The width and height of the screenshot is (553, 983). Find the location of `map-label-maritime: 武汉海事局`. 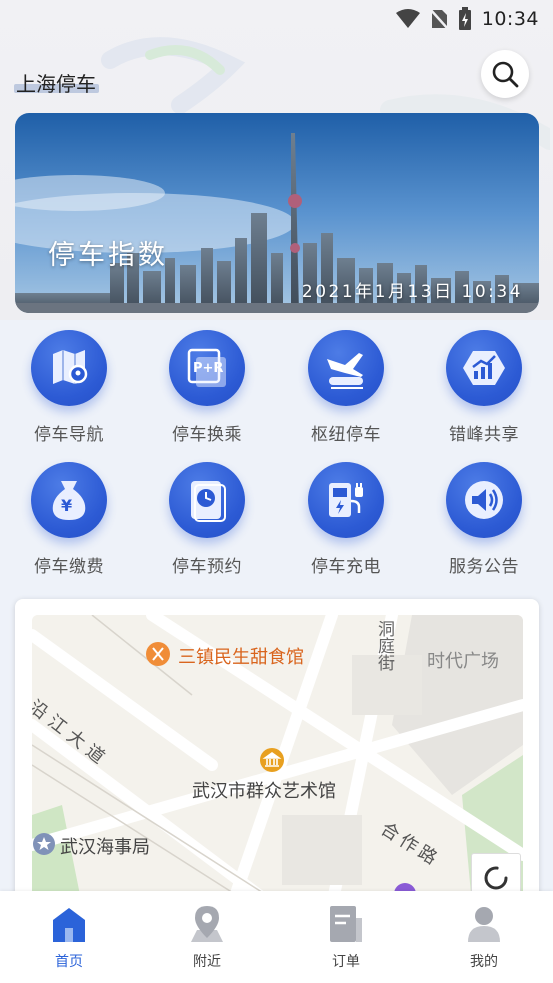

map-label-maritime: 武汉海事局 is located at coordinates (105, 847).